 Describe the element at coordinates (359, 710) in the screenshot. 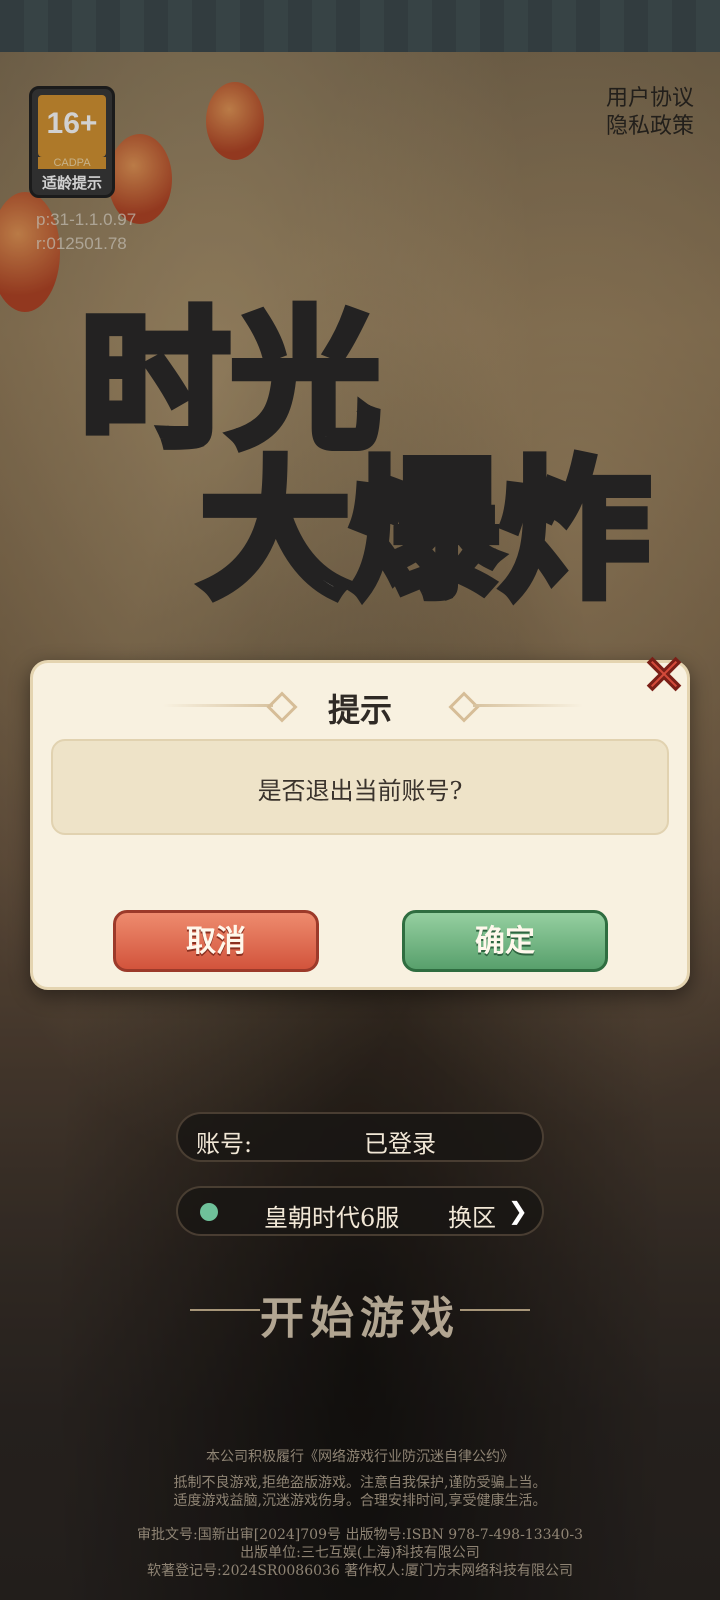

I see `dialog-title: 提示` at that location.